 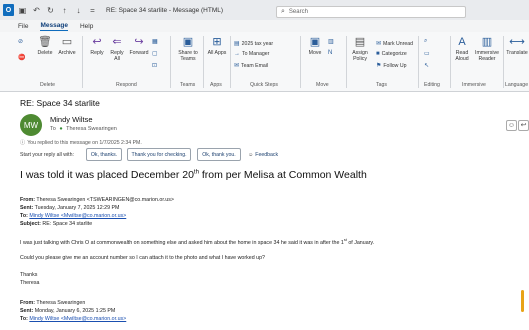 I want to click on group-label-teams: Teams, so click(x=188, y=85).